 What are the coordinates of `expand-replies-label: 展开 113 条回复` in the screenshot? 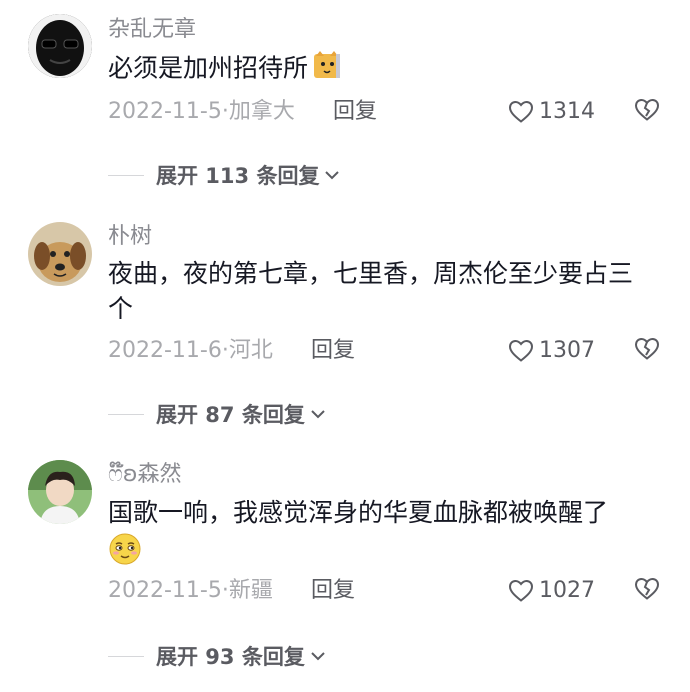 It's located at (238, 176).